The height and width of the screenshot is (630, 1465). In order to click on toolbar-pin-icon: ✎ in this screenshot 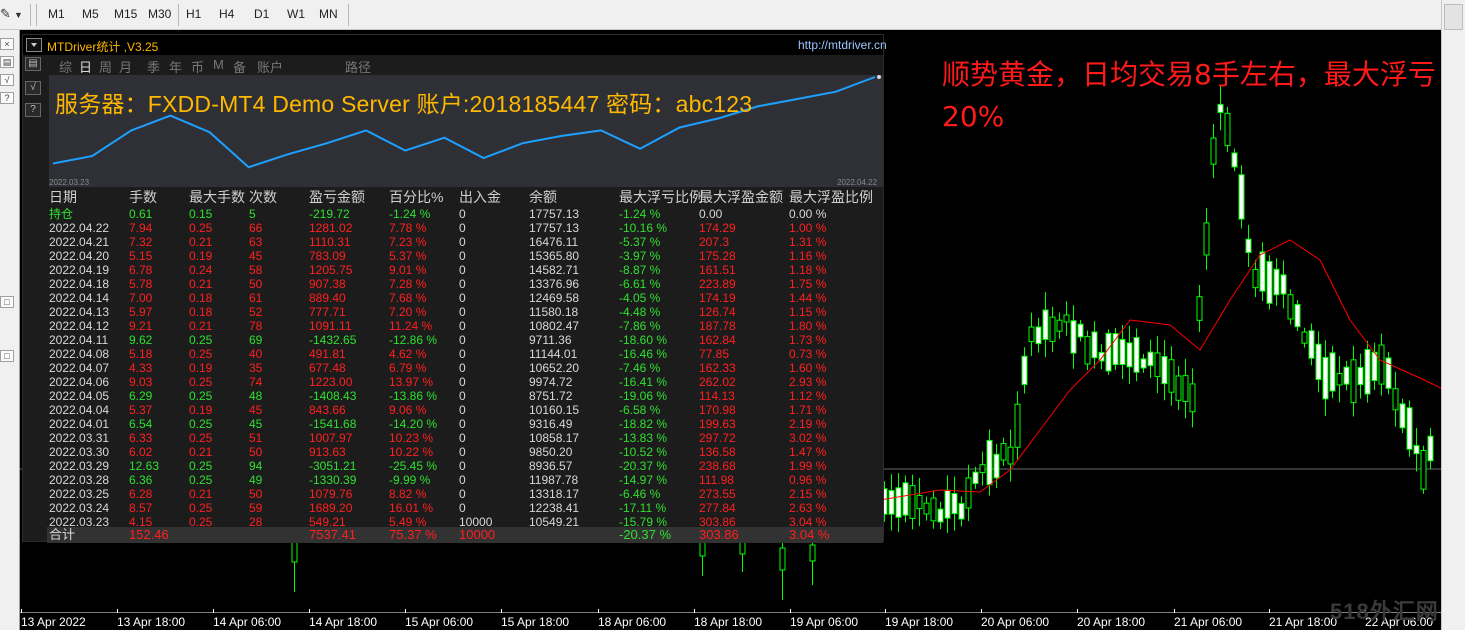, I will do `click(5, 14)`.